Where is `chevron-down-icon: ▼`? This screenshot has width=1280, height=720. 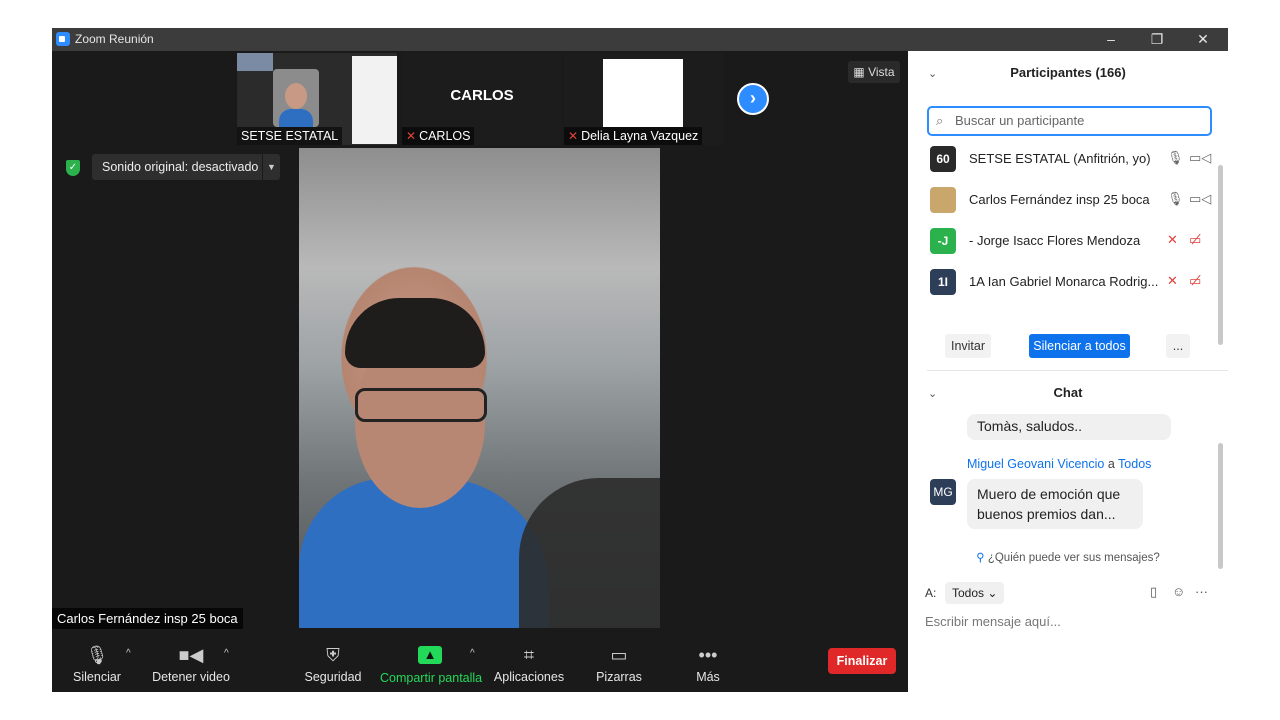
chevron-down-icon: ▼ is located at coordinates (271, 167).